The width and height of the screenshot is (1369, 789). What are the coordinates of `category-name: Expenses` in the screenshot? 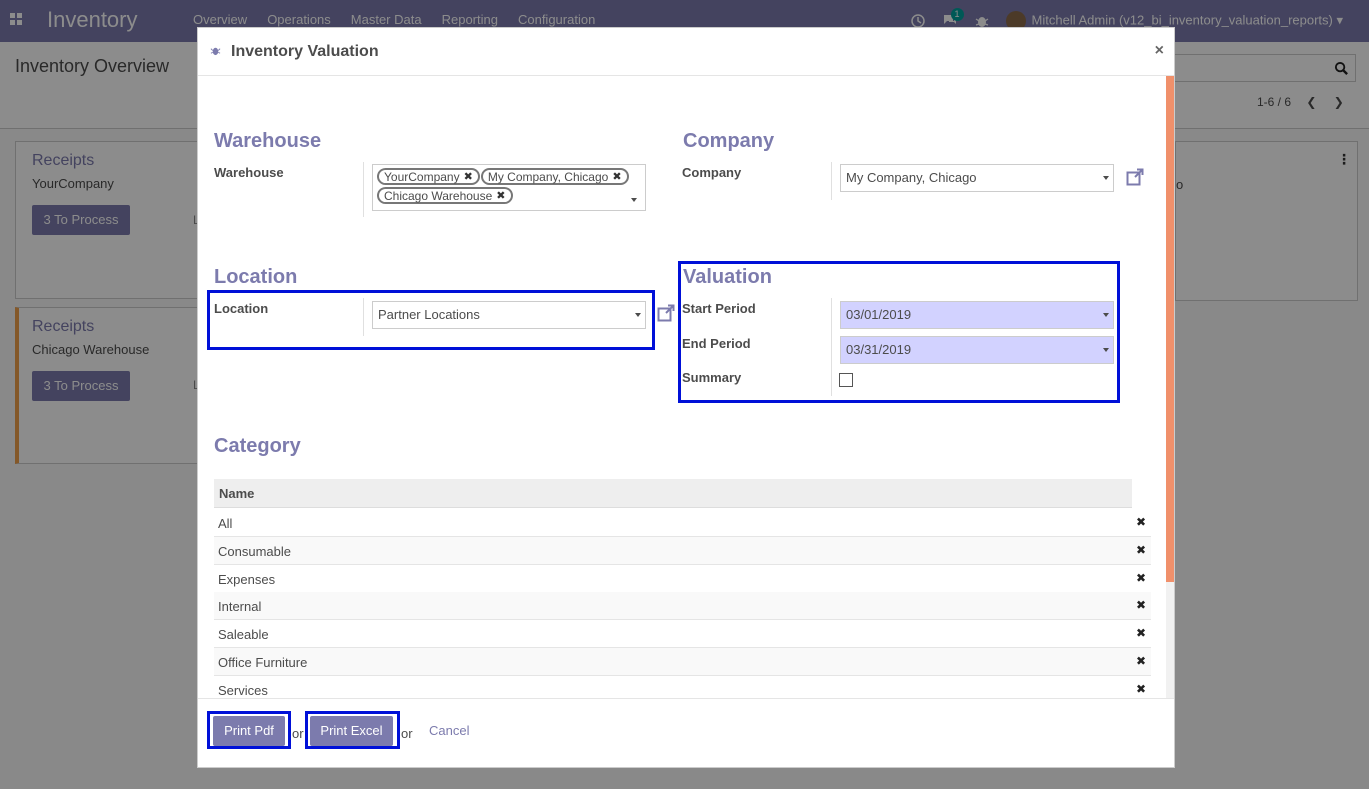 It's located at (247, 579).